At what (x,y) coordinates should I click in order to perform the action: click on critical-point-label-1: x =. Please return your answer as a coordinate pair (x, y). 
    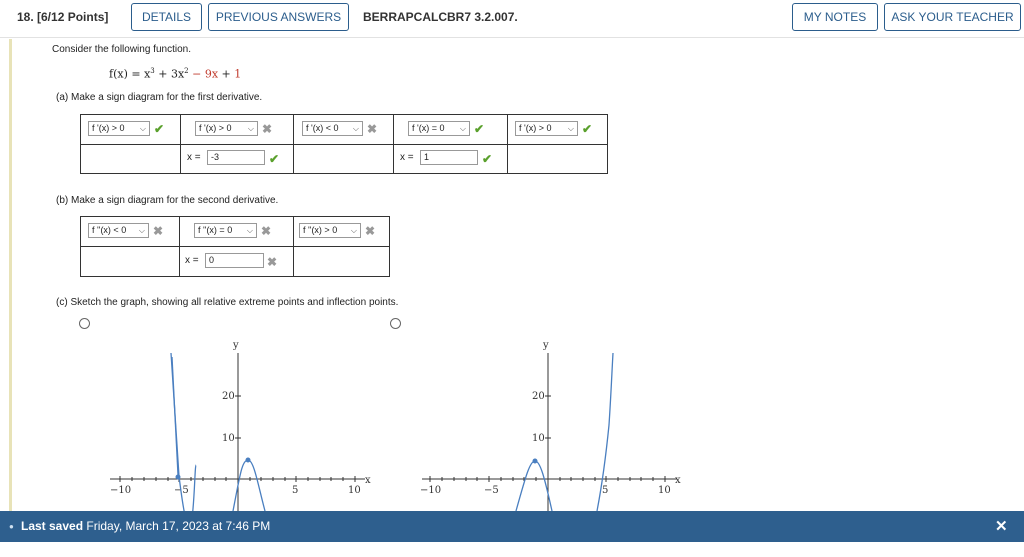
    Looking at the image, I should click on (194, 157).